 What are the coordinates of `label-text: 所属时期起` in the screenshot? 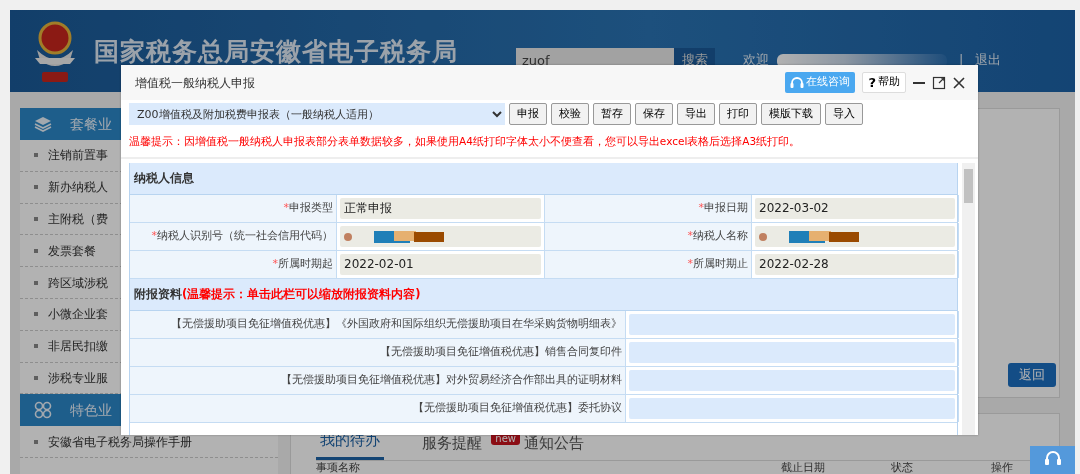 It's located at (305, 264).